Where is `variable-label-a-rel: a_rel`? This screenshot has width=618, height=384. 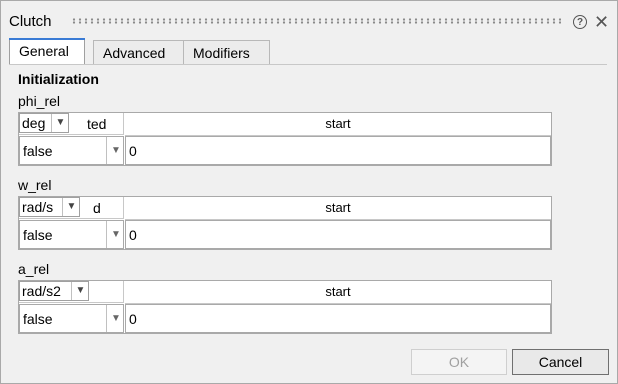
variable-label-a-rel: a_rel is located at coordinates (34, 269).